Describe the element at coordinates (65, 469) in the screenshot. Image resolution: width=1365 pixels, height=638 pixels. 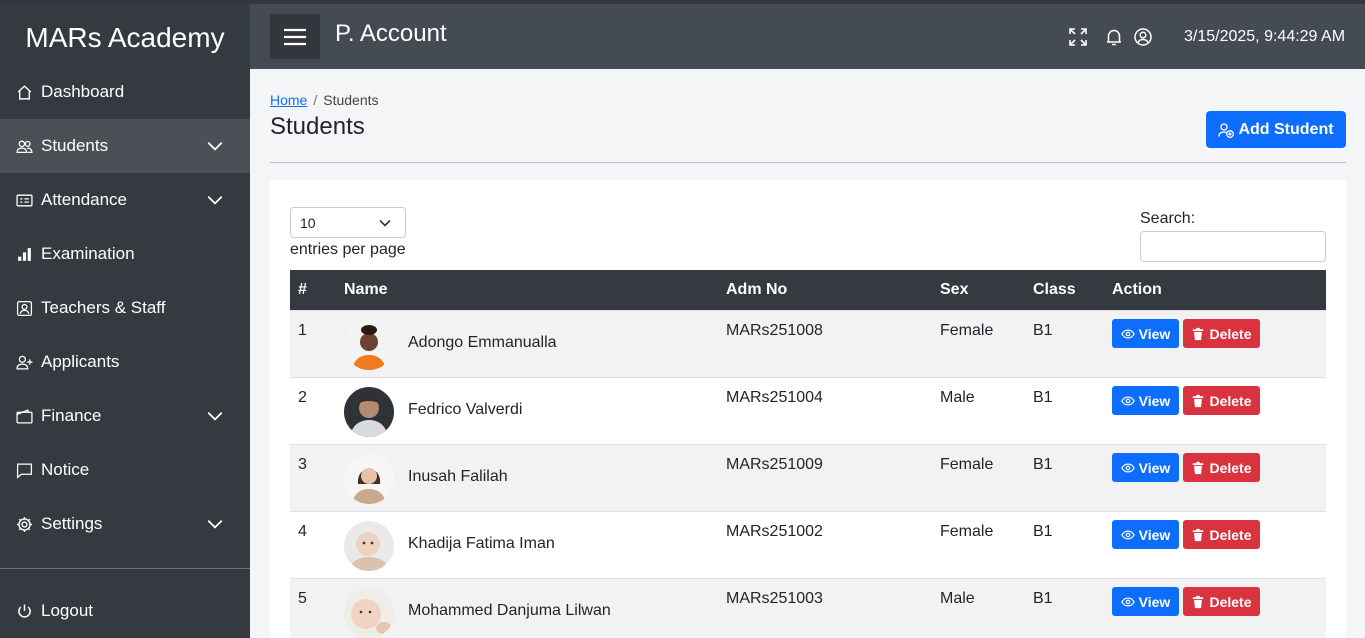
I see `sidebar-item-label: Notice` at that location.